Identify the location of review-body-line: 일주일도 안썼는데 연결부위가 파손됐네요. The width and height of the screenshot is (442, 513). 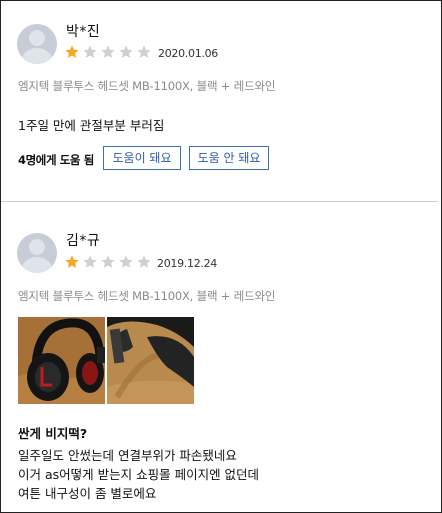
(127, 455).